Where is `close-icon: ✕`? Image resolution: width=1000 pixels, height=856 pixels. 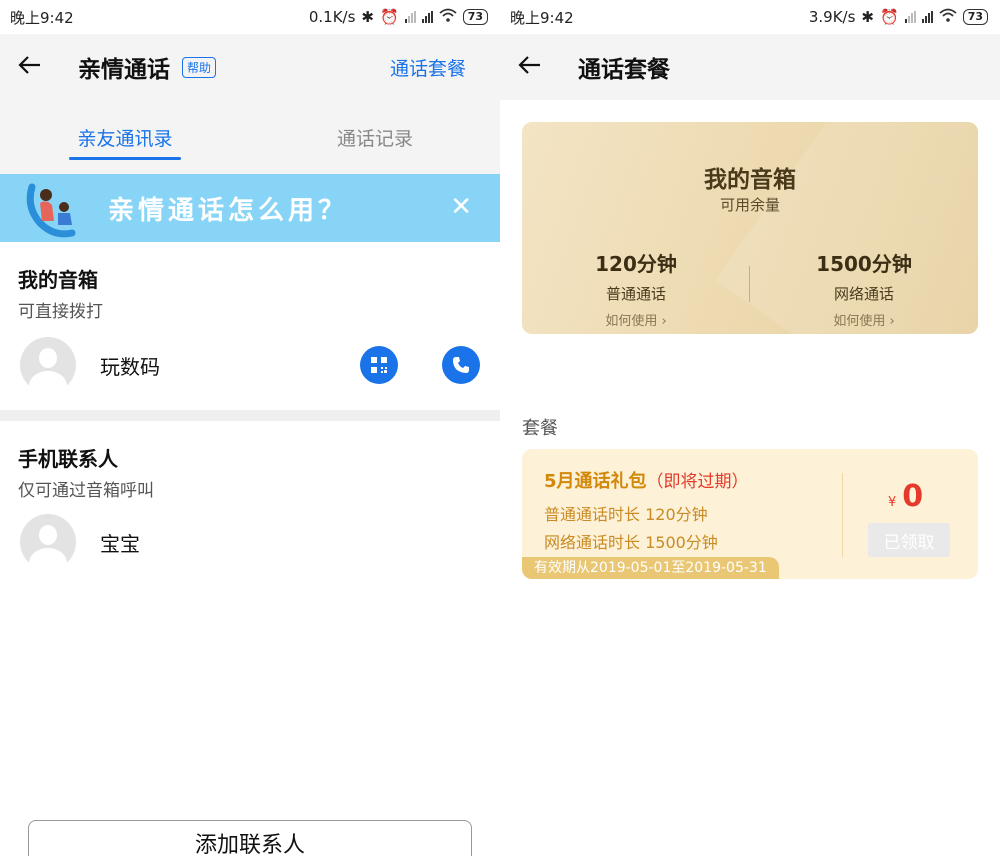 close-icon: ✕ is located at coordinates (461, 207).